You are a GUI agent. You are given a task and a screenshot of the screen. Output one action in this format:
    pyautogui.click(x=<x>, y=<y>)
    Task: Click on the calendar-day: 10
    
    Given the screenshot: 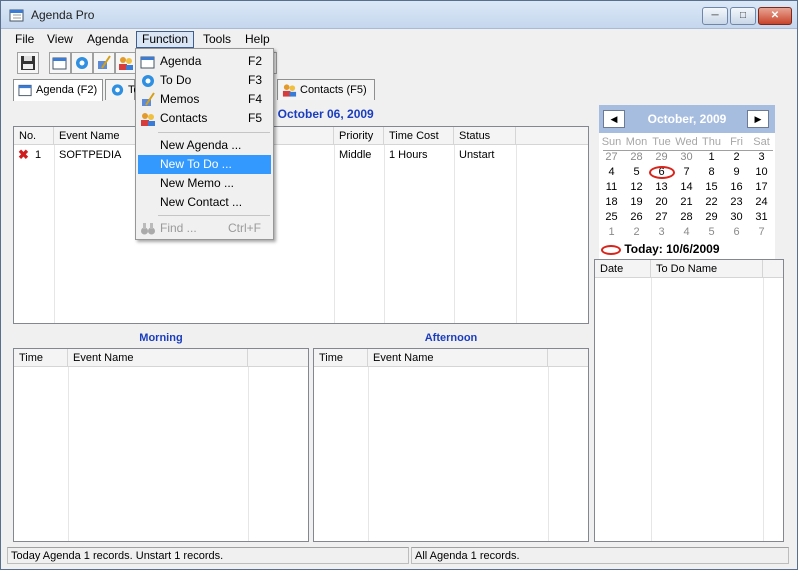 What is the action you would take?
    pyautogui.click(x=761, y=172)
    